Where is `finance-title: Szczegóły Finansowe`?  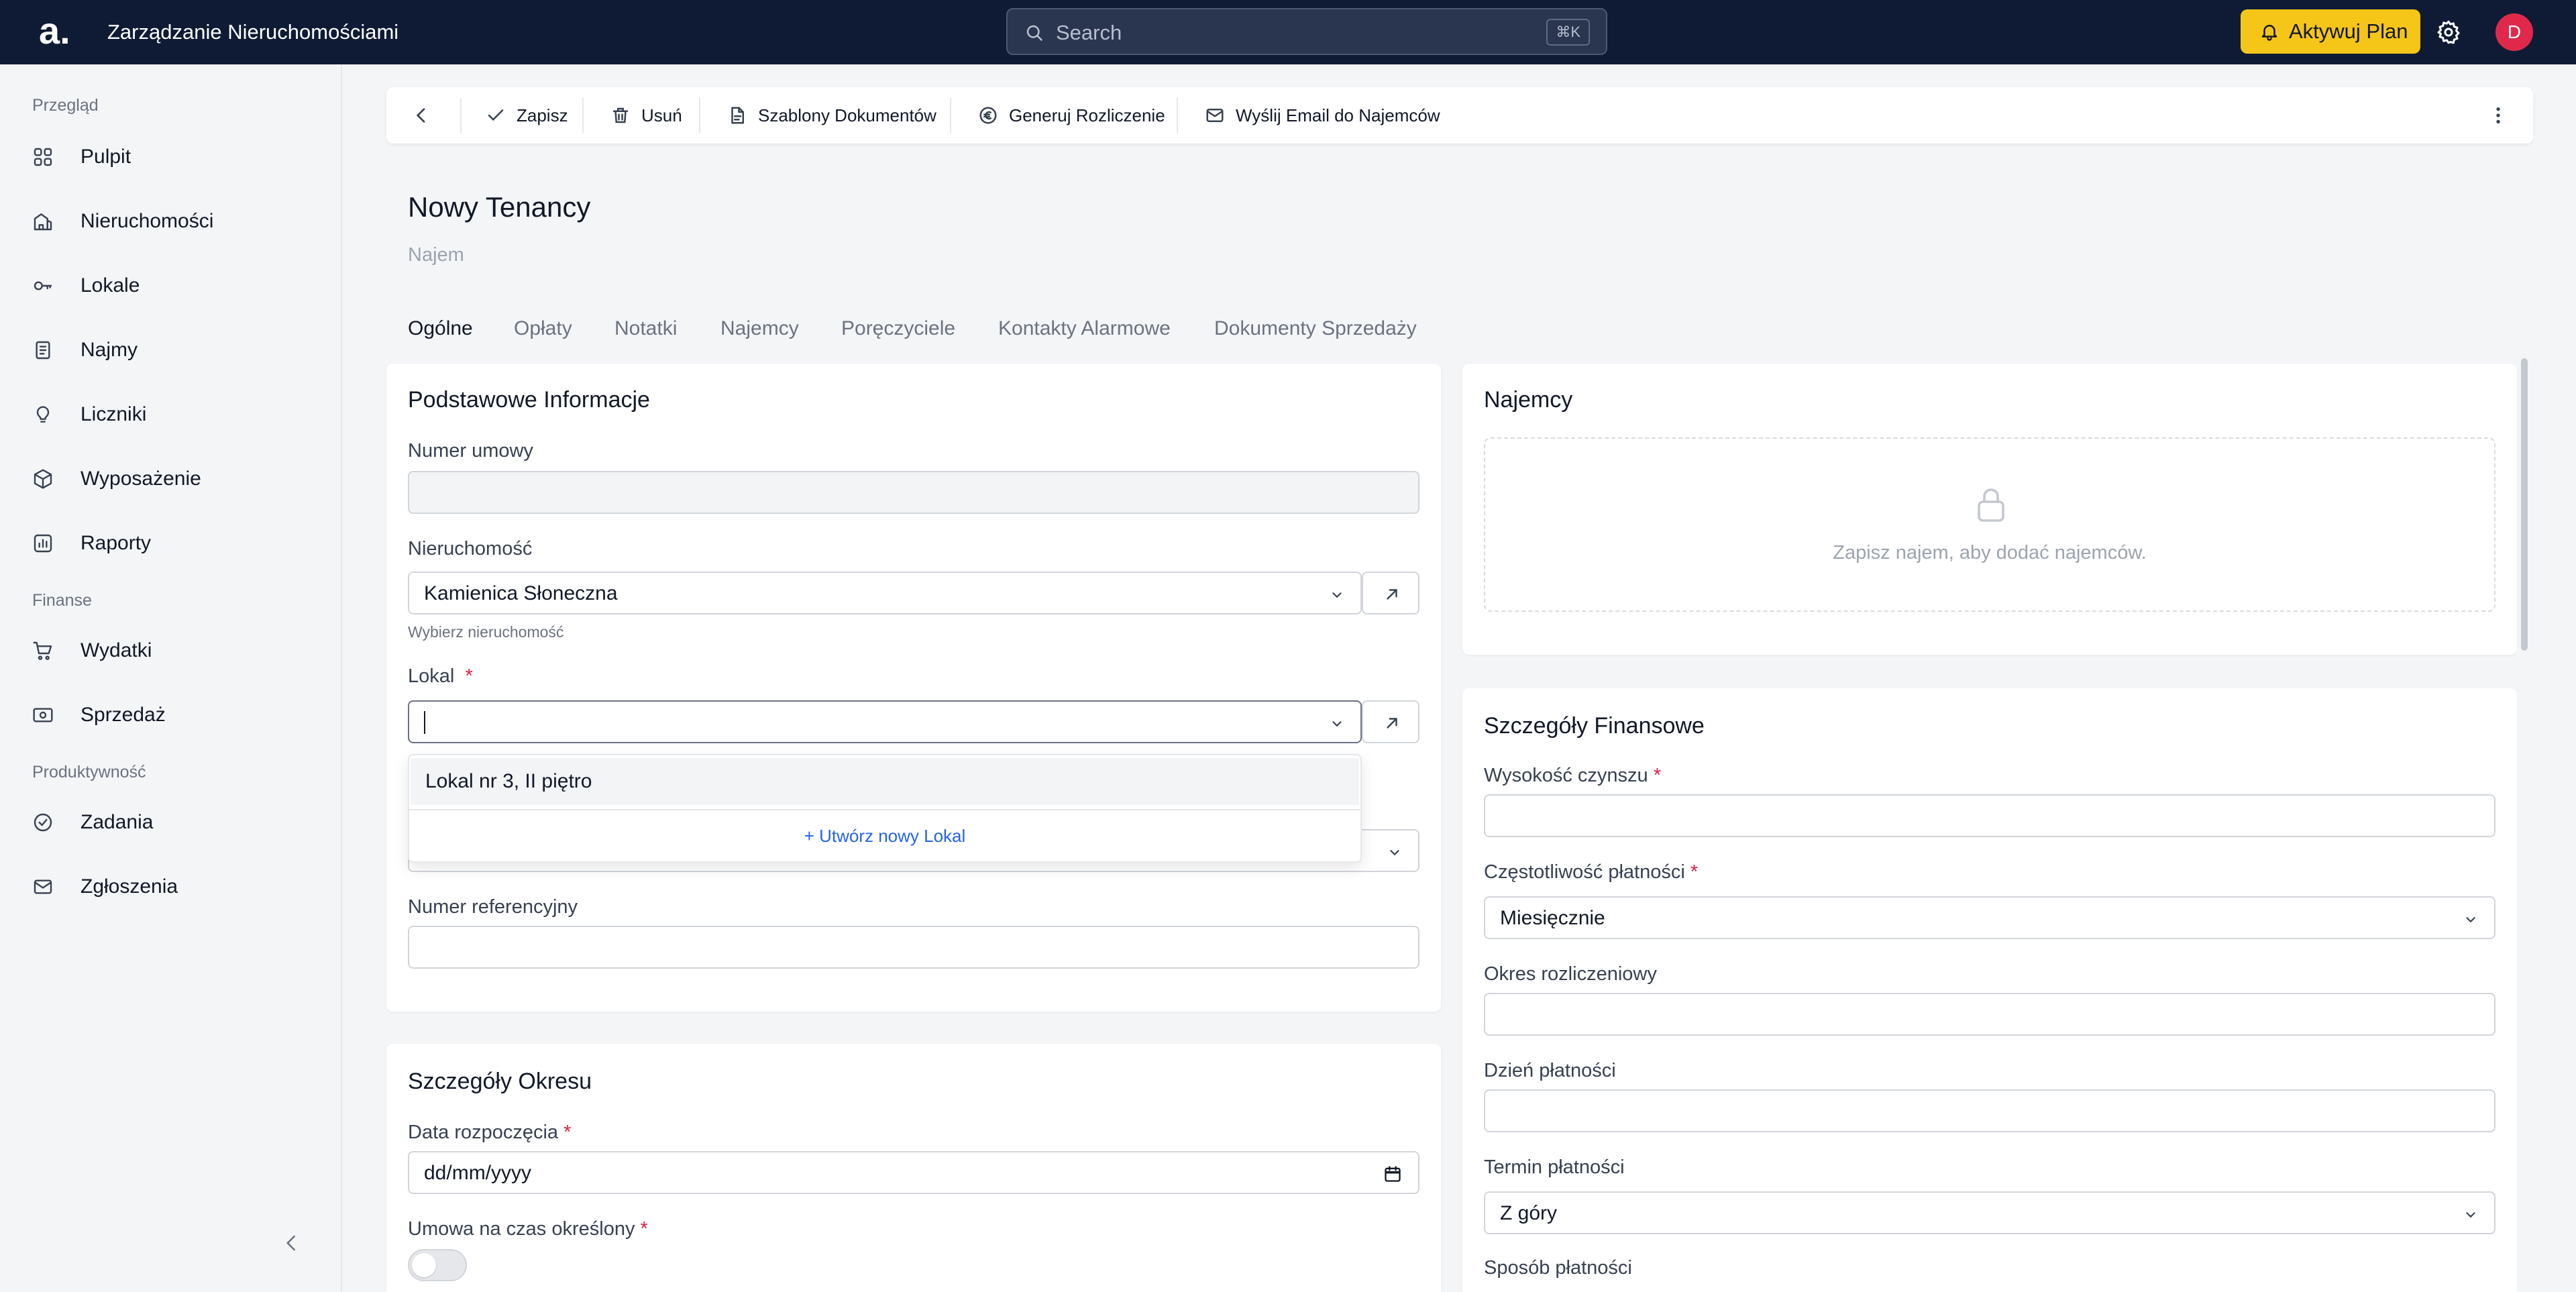 finance-title: Szczegóły Finansowe is located at coordinates (1594, 726).